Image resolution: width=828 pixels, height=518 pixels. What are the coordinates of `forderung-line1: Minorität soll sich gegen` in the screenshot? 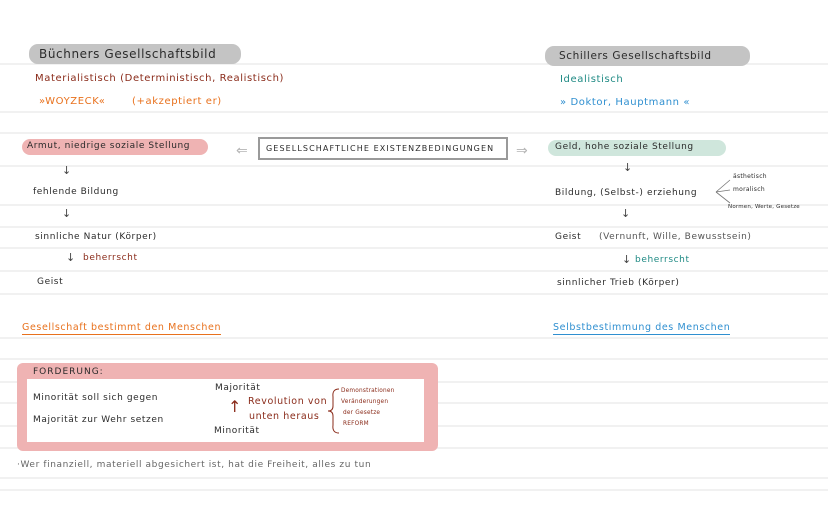 It's located at (96, 398).